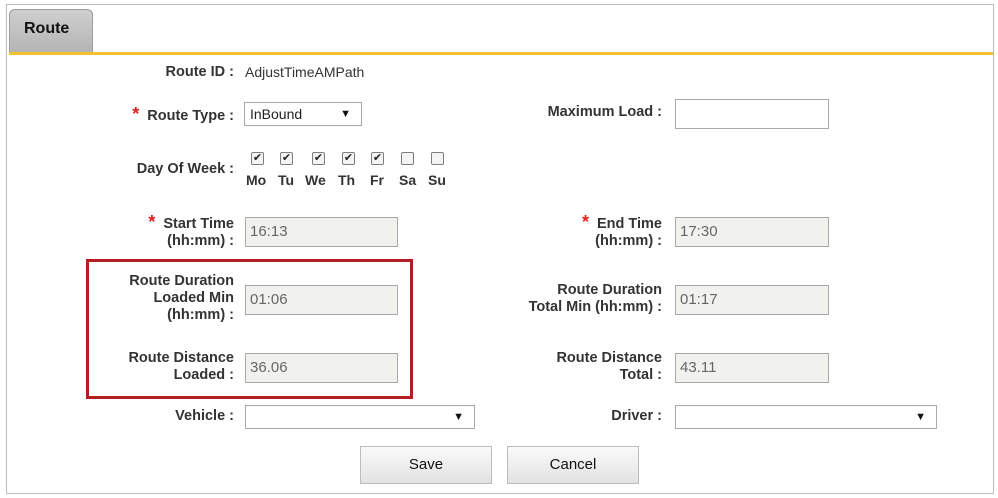 The height and width of the screenshot is (498, 998). I want to click on day-checkbox-su, so click(437, 158).